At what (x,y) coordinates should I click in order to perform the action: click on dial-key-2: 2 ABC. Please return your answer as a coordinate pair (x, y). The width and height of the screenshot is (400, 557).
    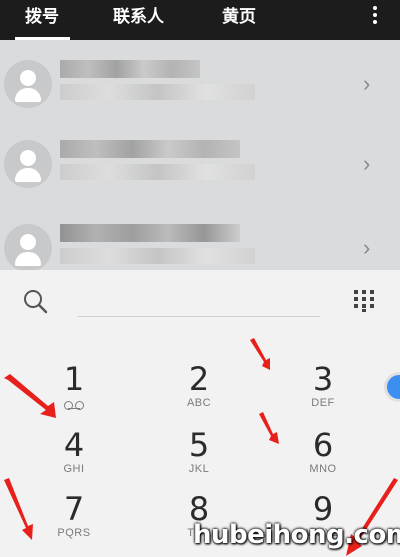
    Looking at the image, I should click on (199, 392).